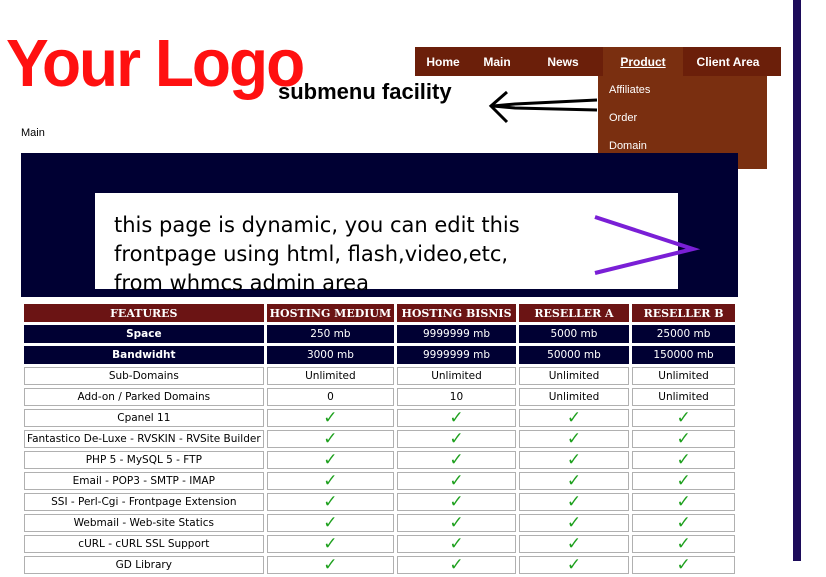 The height and width of the screenshot is (577, 826). I want to click on table-row: cURL - cURL SSL Support ✓ ✓ ✓ ✓, so click(379, 544).